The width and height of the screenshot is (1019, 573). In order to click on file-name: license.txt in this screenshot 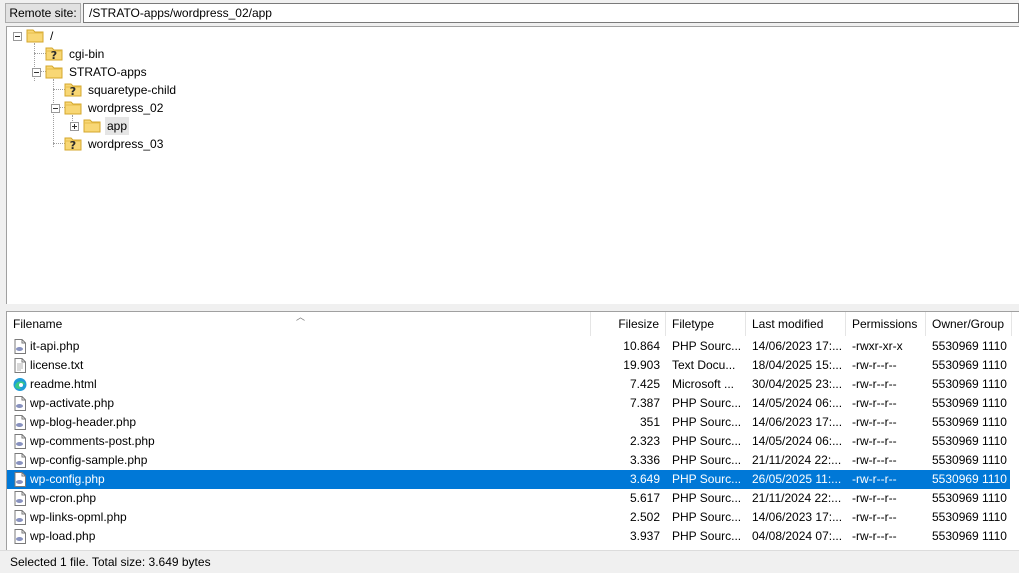, I will do `click(57, 365)`.